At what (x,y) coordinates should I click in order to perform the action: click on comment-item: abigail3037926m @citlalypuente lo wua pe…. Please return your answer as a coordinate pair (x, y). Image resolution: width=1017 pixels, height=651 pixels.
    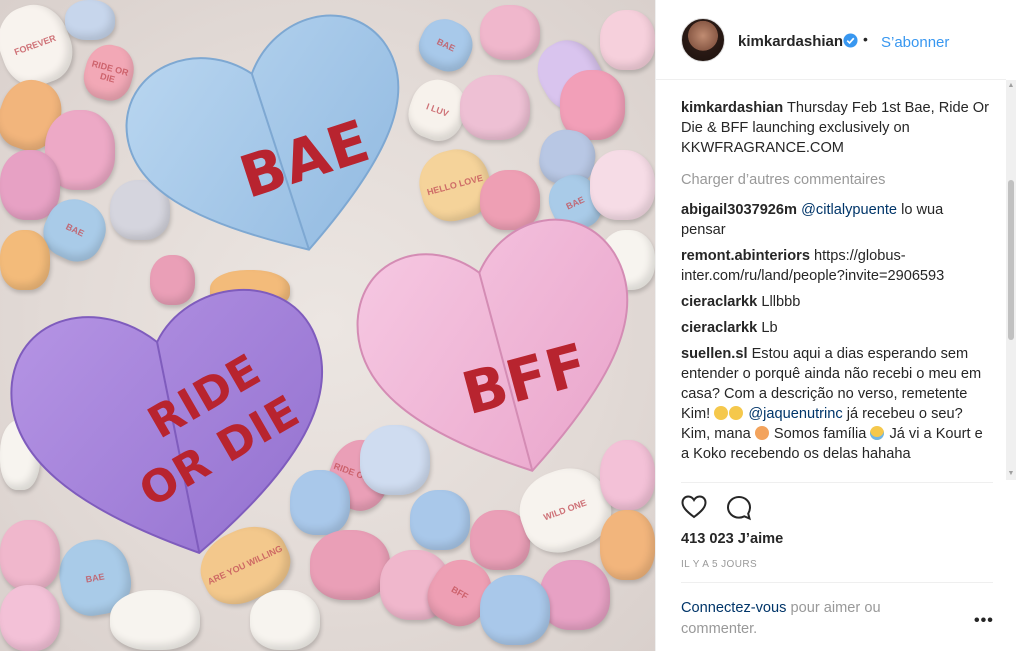
    Looking at the image, I should click on (836, 220).